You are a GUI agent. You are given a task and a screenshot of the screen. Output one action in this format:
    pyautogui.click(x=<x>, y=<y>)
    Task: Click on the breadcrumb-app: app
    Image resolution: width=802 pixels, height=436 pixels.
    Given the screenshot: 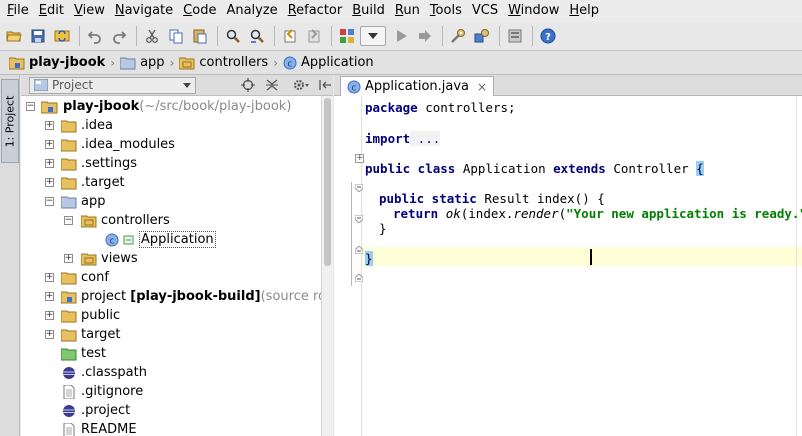 What is the action you would take?
    pyautogui.click(x=142, y=62)
    